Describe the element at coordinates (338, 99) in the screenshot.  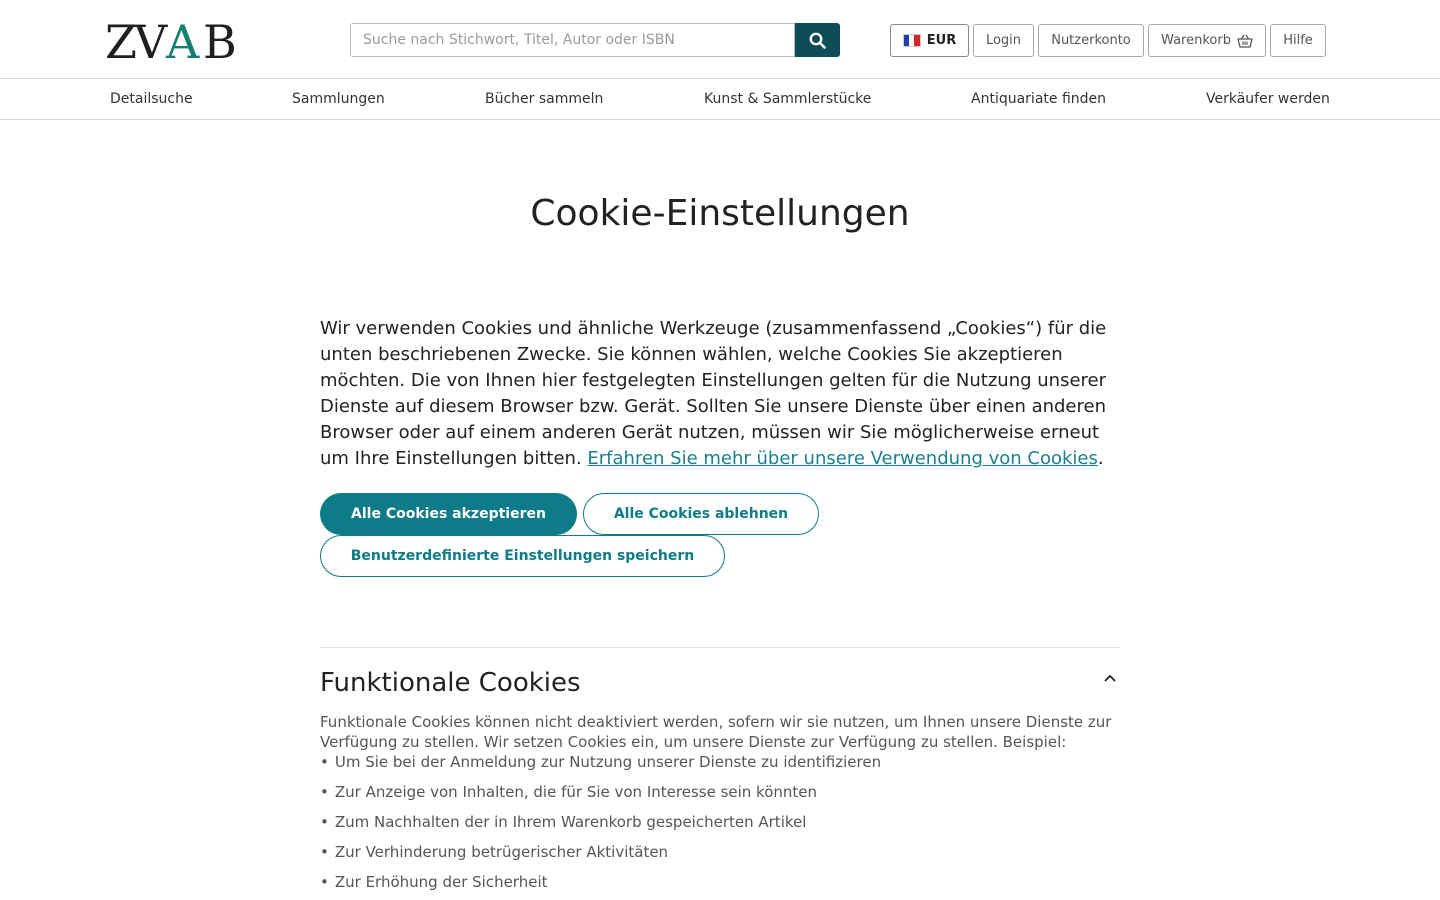
I see `nav-item-sammlungen: Sammlungen` at that location.